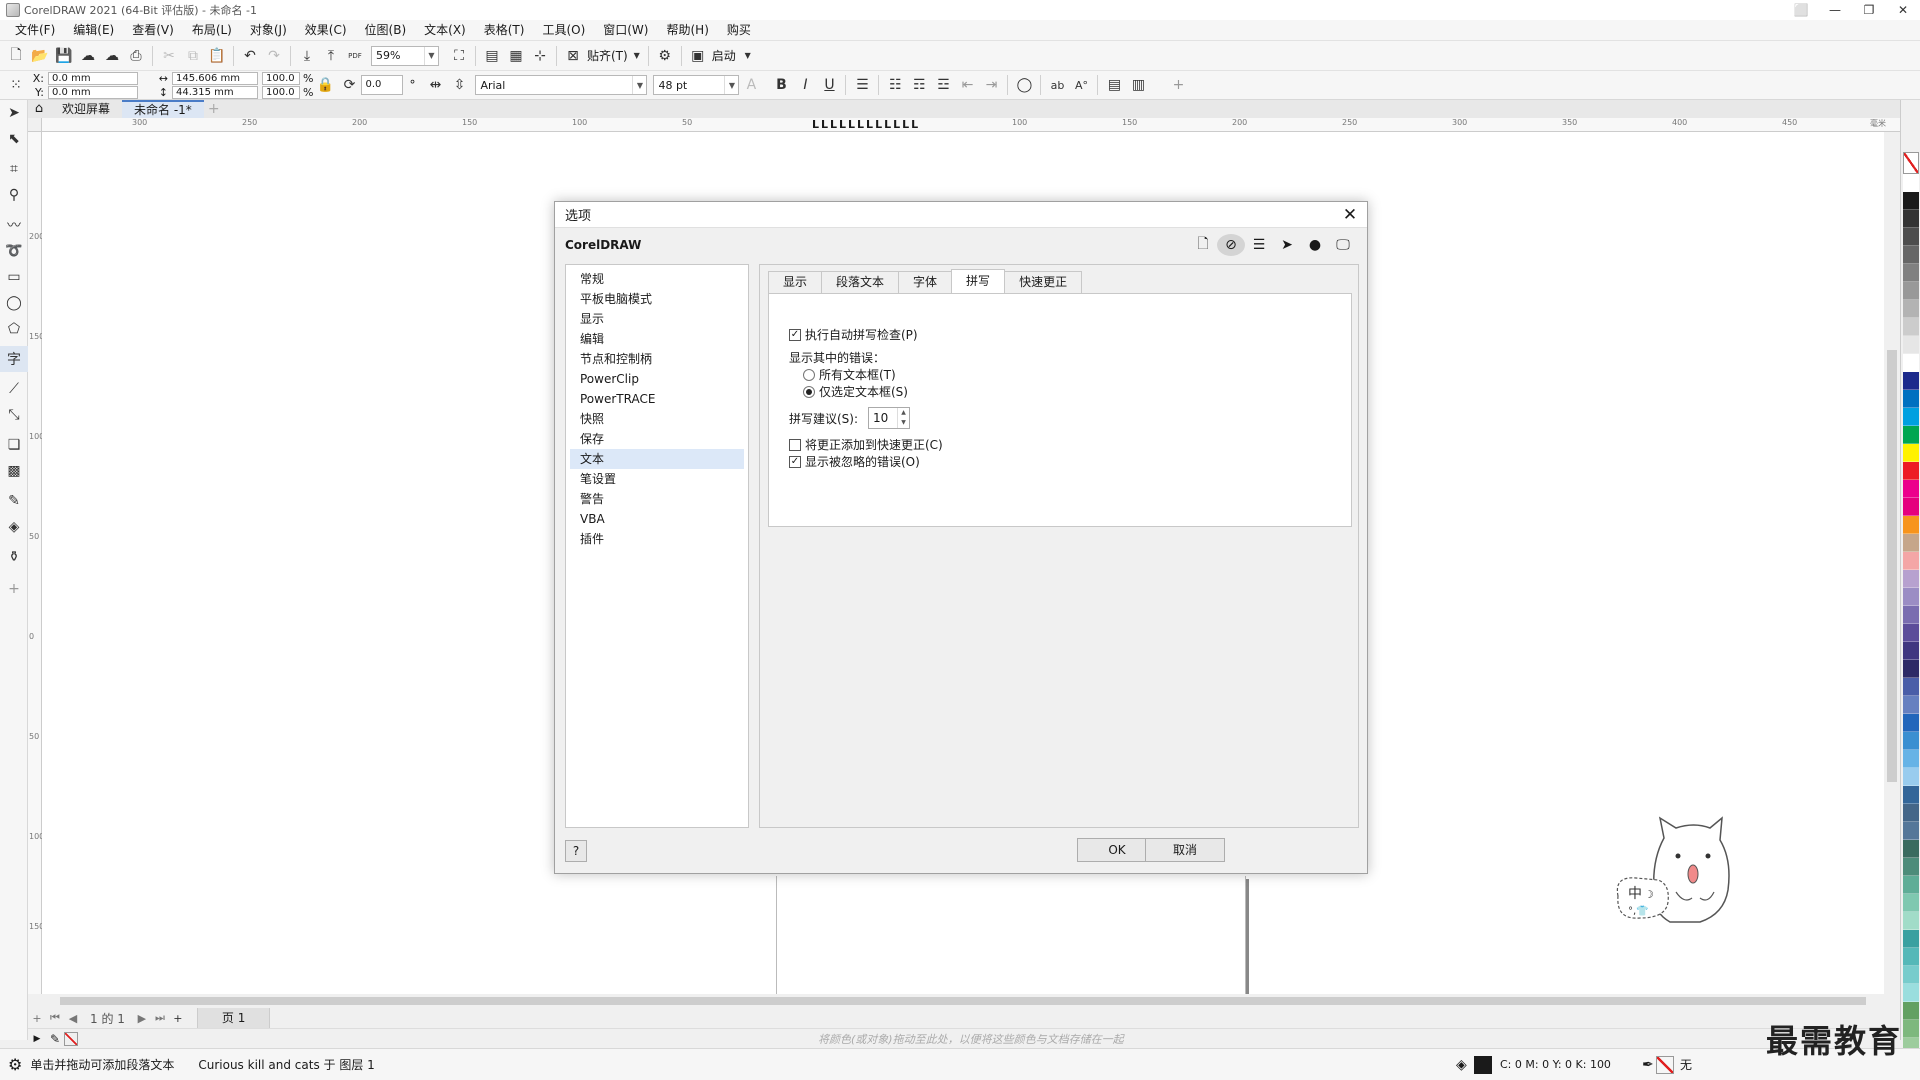 The width and height of the screenshot is (1920, 1080). I want to click on parallel-dimension-icon: ⟋, so click(14, 389).